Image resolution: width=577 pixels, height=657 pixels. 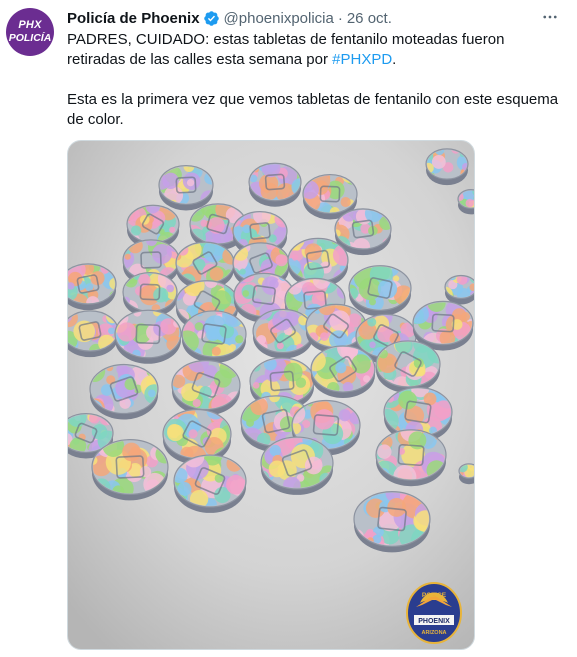 What do you see at coordinates (133, 18) in the screenshot?
I see `author-name: Policía de Phoenix` at bounding box center [133, 18].